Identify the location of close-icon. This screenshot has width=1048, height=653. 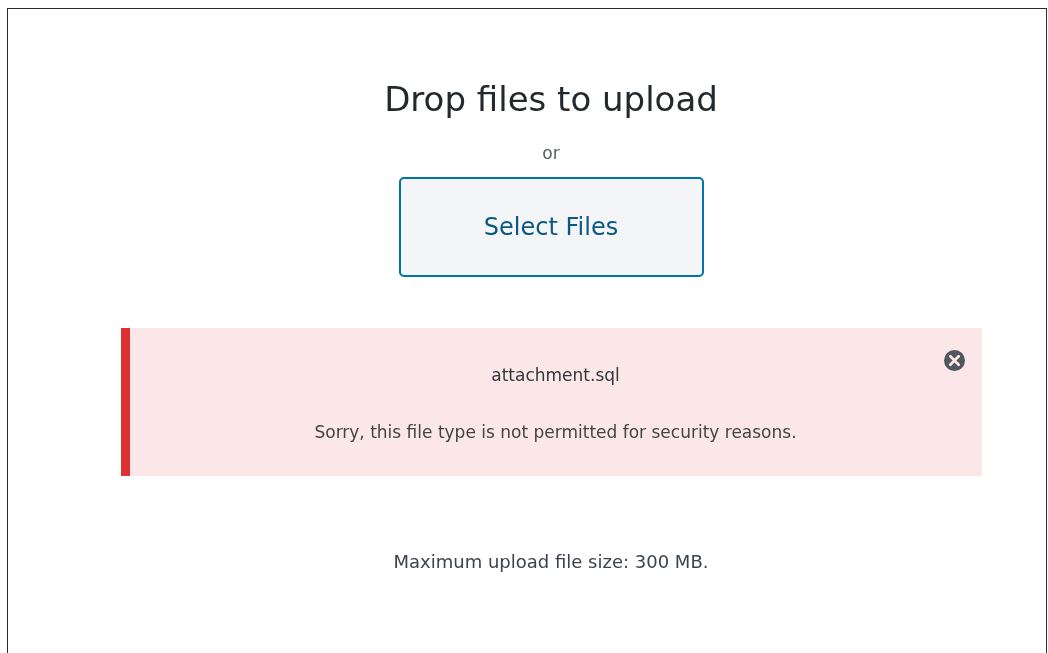
(954, 360).